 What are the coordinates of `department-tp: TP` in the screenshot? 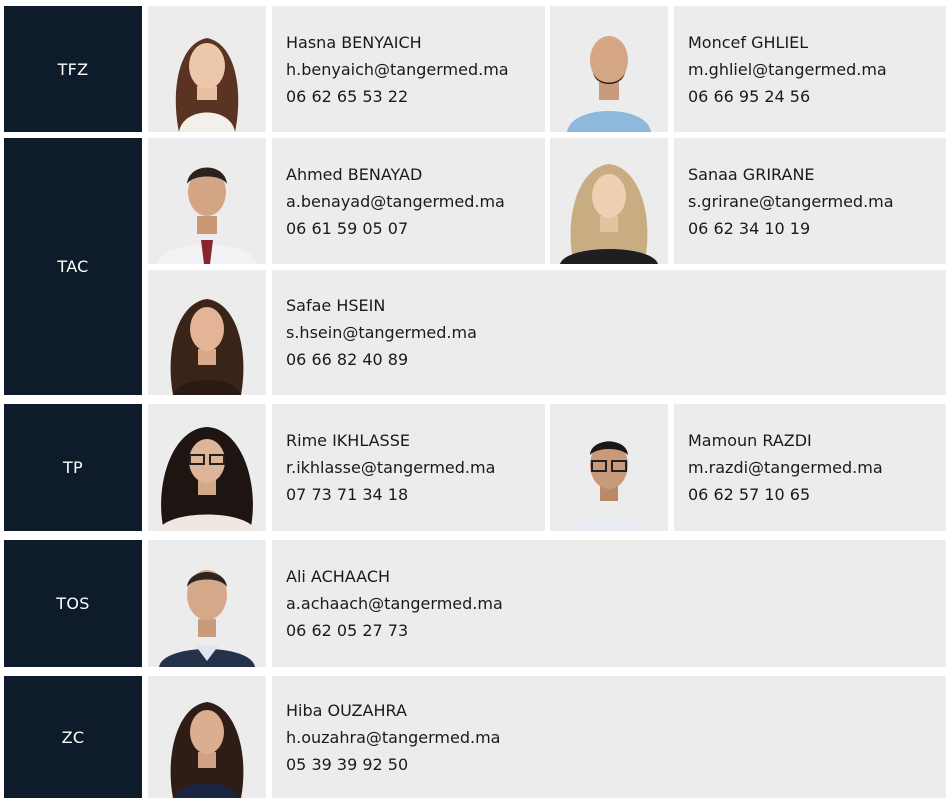 It's located at (73, 467).